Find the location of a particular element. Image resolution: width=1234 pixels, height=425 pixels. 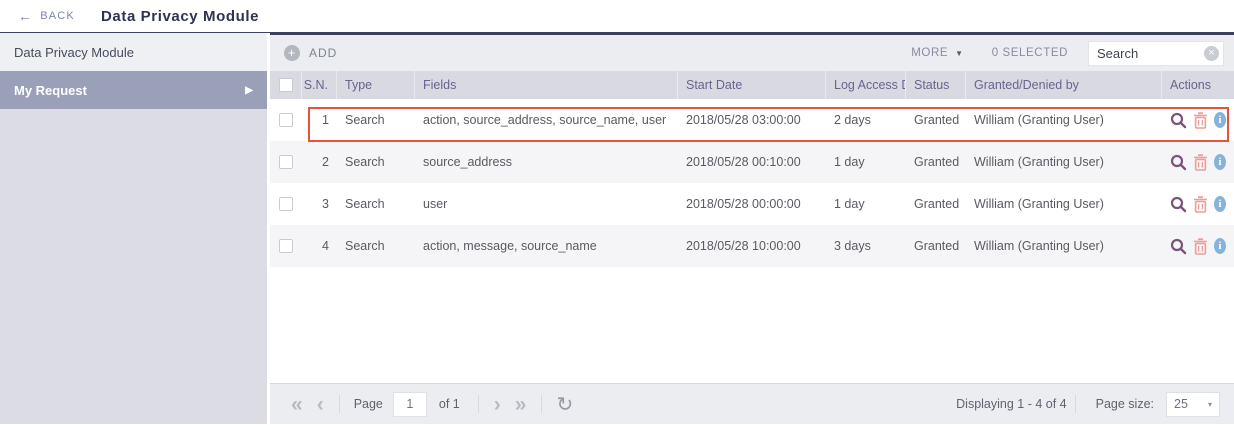

sidebar-item-my-request: My Request ▶ is located at coordinates (133, 90).